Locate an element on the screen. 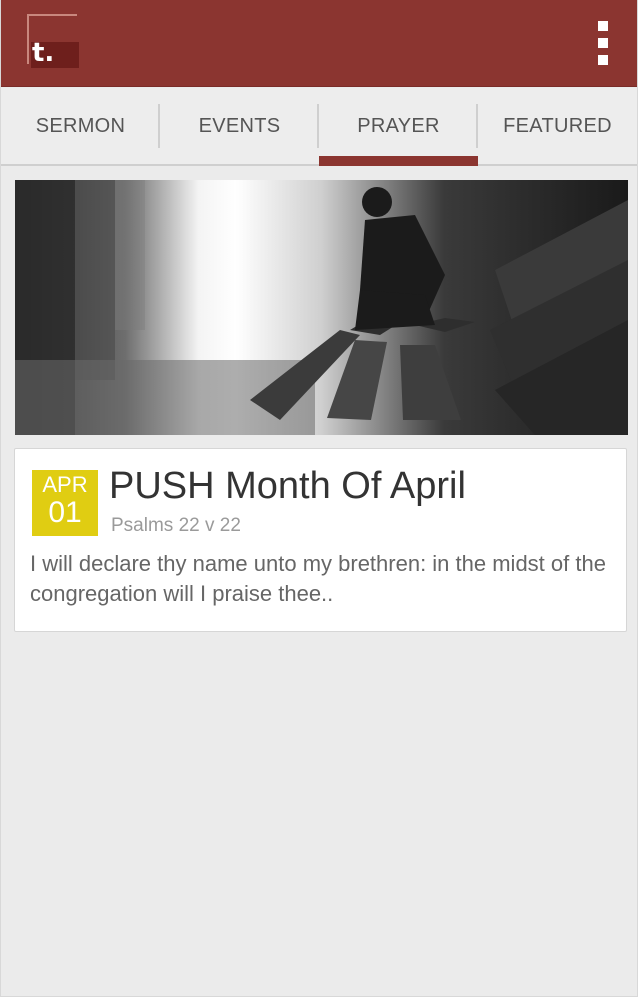  tab-sermon: SERMON is located at coordinates (80, 126).